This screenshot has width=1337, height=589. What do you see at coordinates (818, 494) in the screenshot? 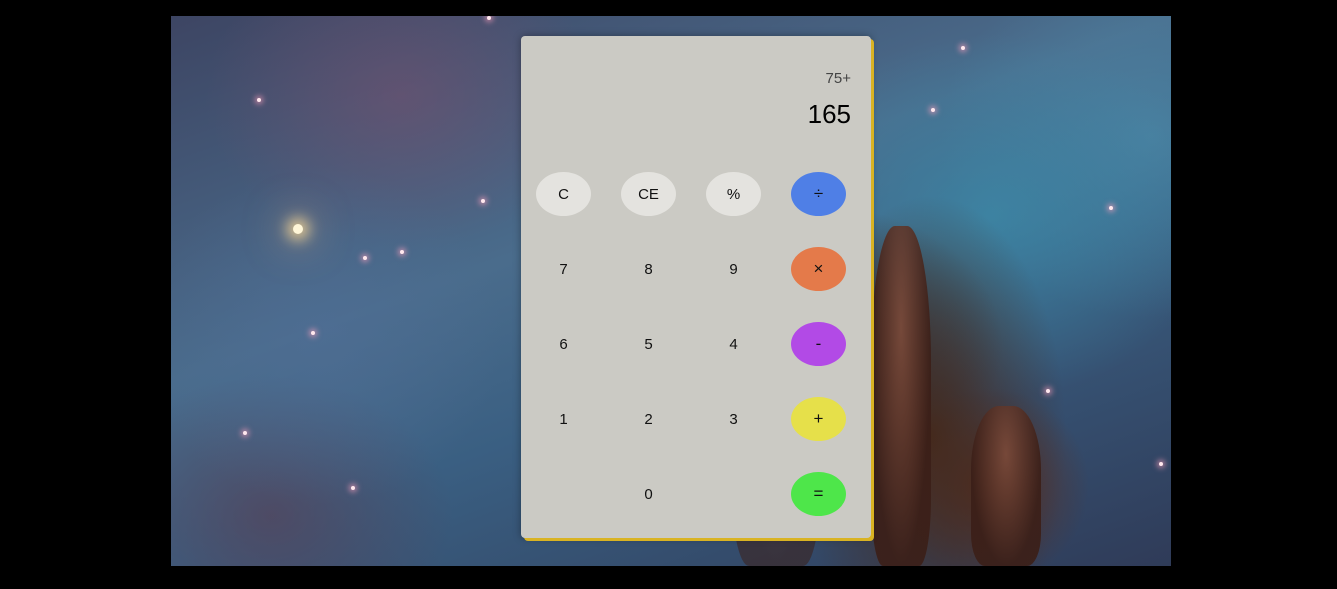
I see `equals-button: =` at bounding box center [818, 494].